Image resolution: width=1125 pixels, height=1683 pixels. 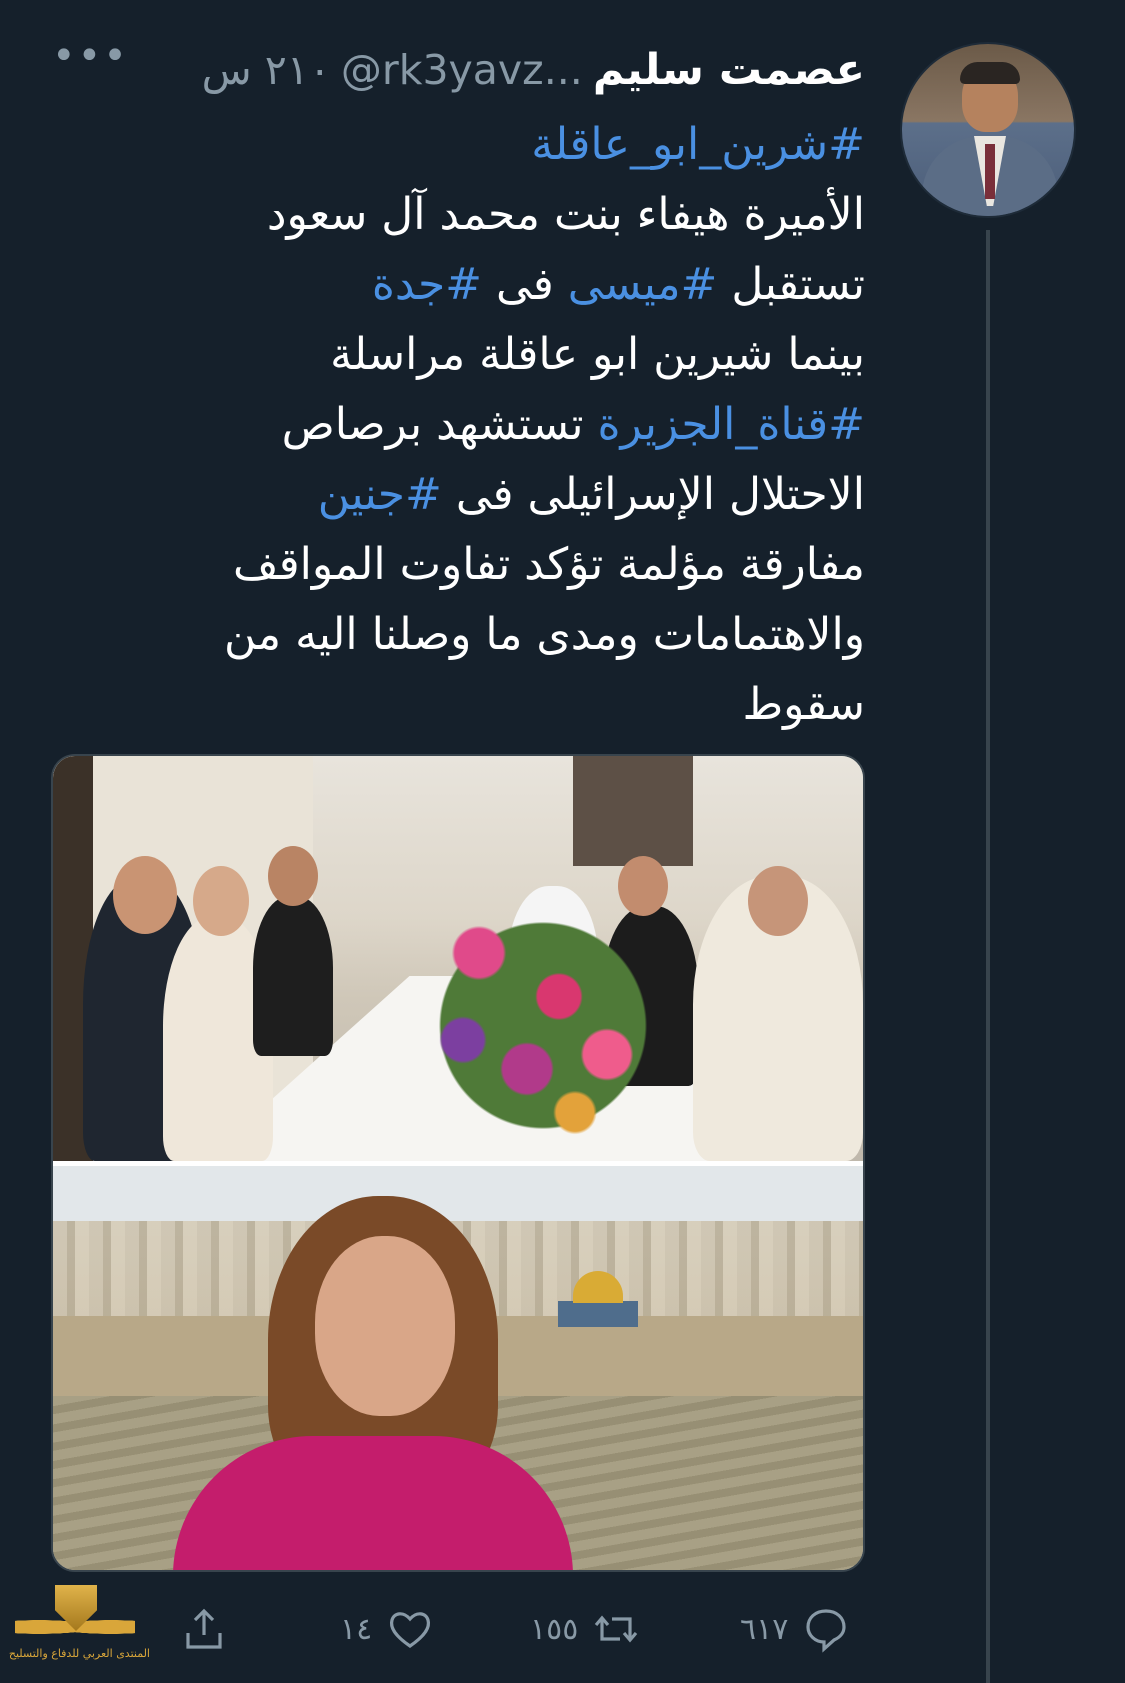 What do you see at coordinates (795, 1629) in the screenshot?
I see `reply-button: ٦١٧` at bounding box center [795, 1629].